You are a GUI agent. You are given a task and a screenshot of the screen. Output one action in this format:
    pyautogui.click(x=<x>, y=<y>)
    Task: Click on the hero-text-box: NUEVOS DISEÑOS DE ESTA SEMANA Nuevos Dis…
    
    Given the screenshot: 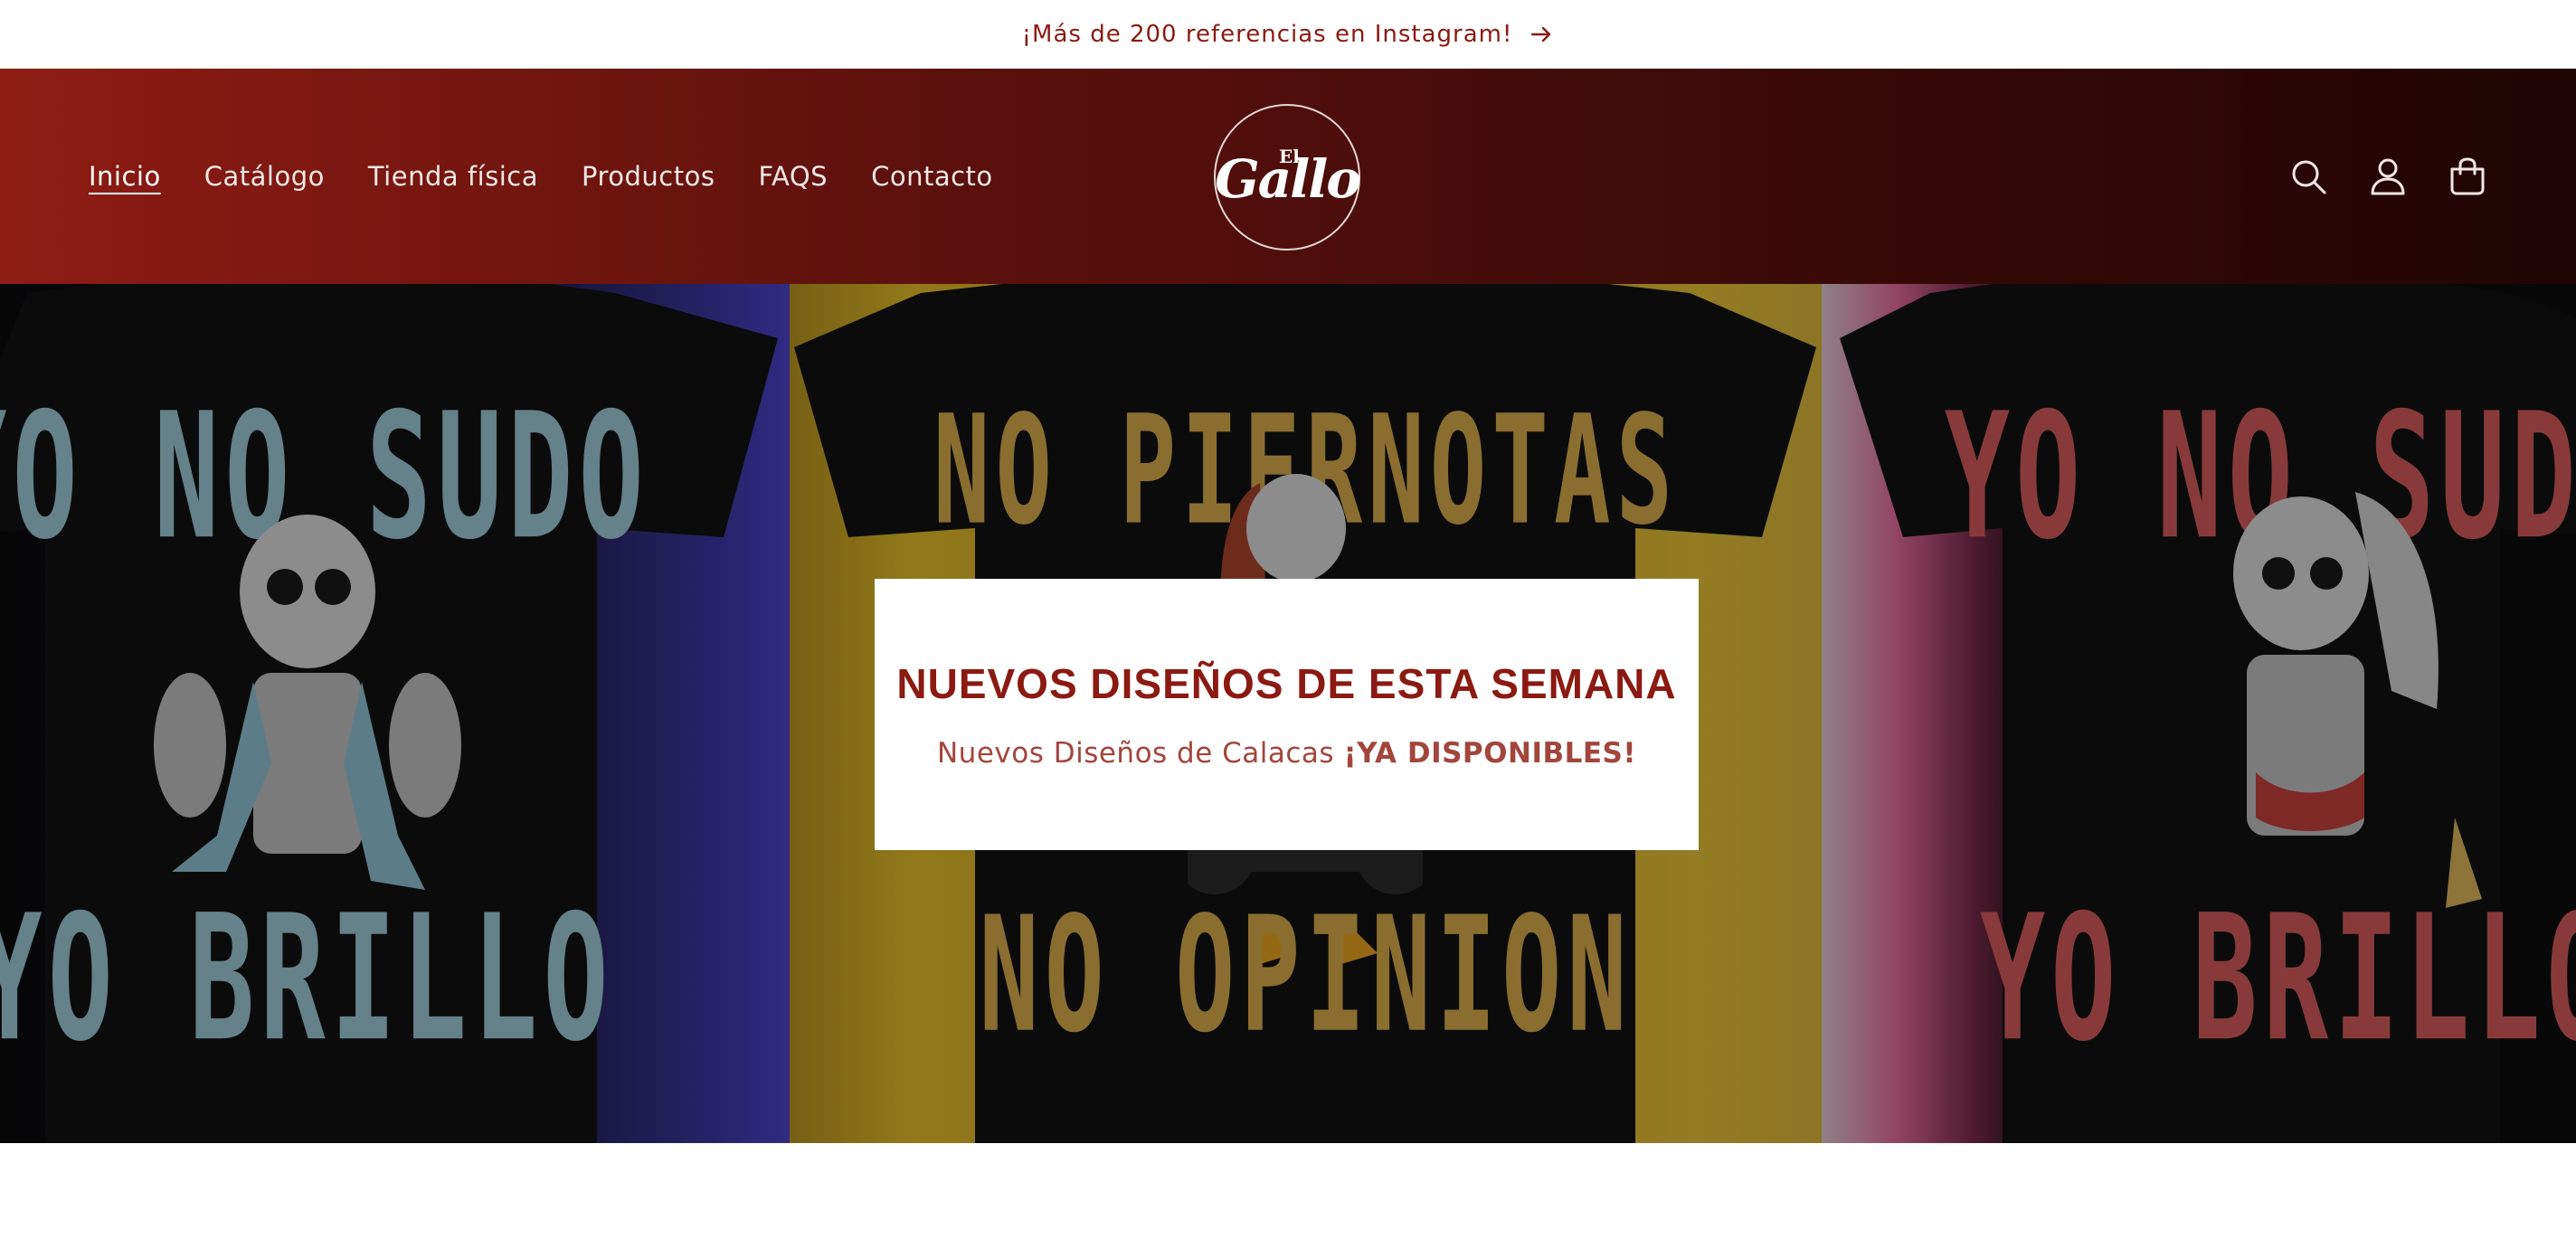 What is the action you would take?
    pyautogui.click(x=1287, y=715)
    